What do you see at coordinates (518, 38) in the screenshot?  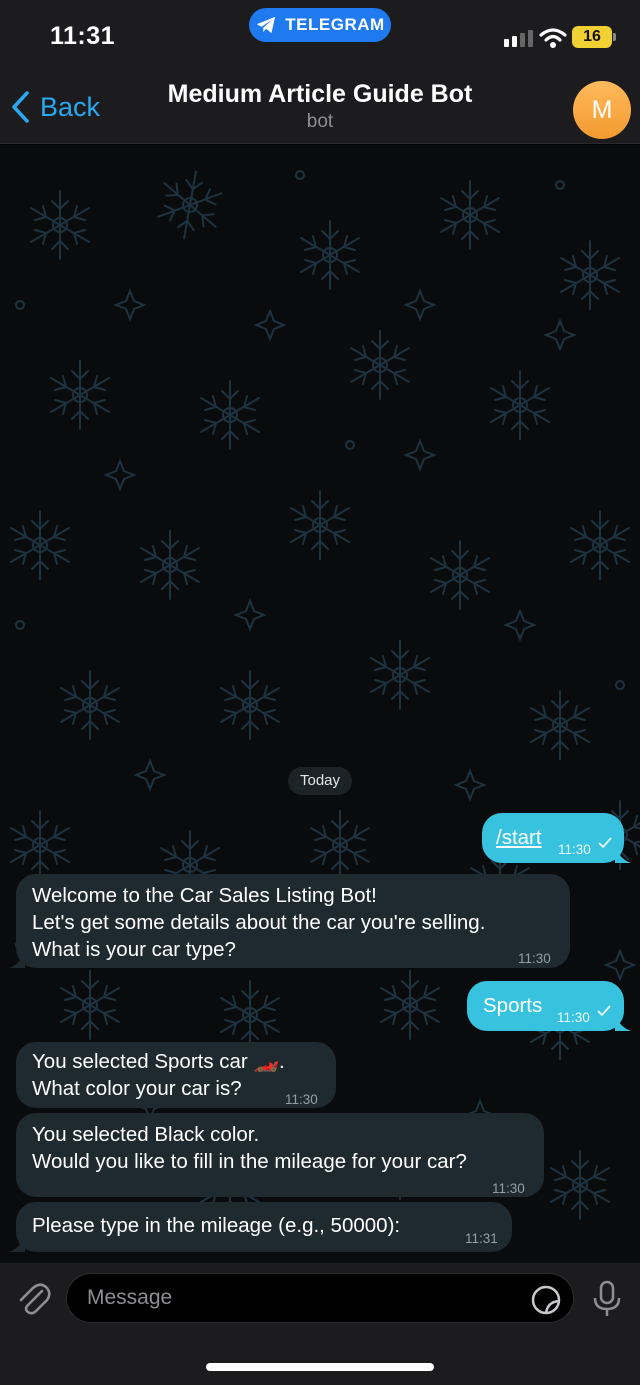 I see `cellular-signal-icon` at bounding box center [518, 38].